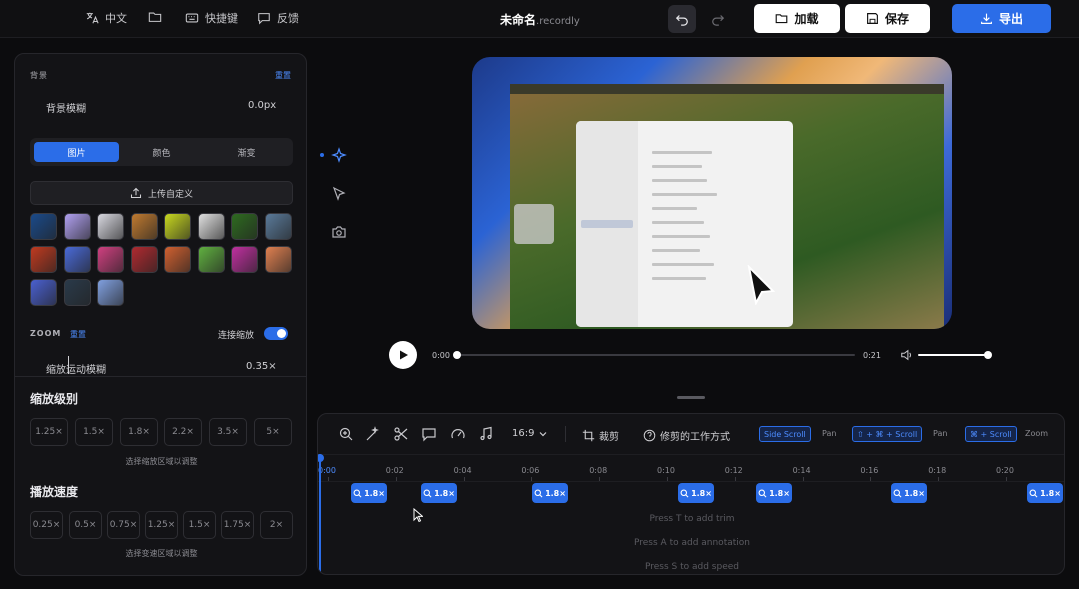  Describe the element at coordinates (110, 259) in the screenshot. I see `wallpaper-red-purple-thumbnail` at that location.